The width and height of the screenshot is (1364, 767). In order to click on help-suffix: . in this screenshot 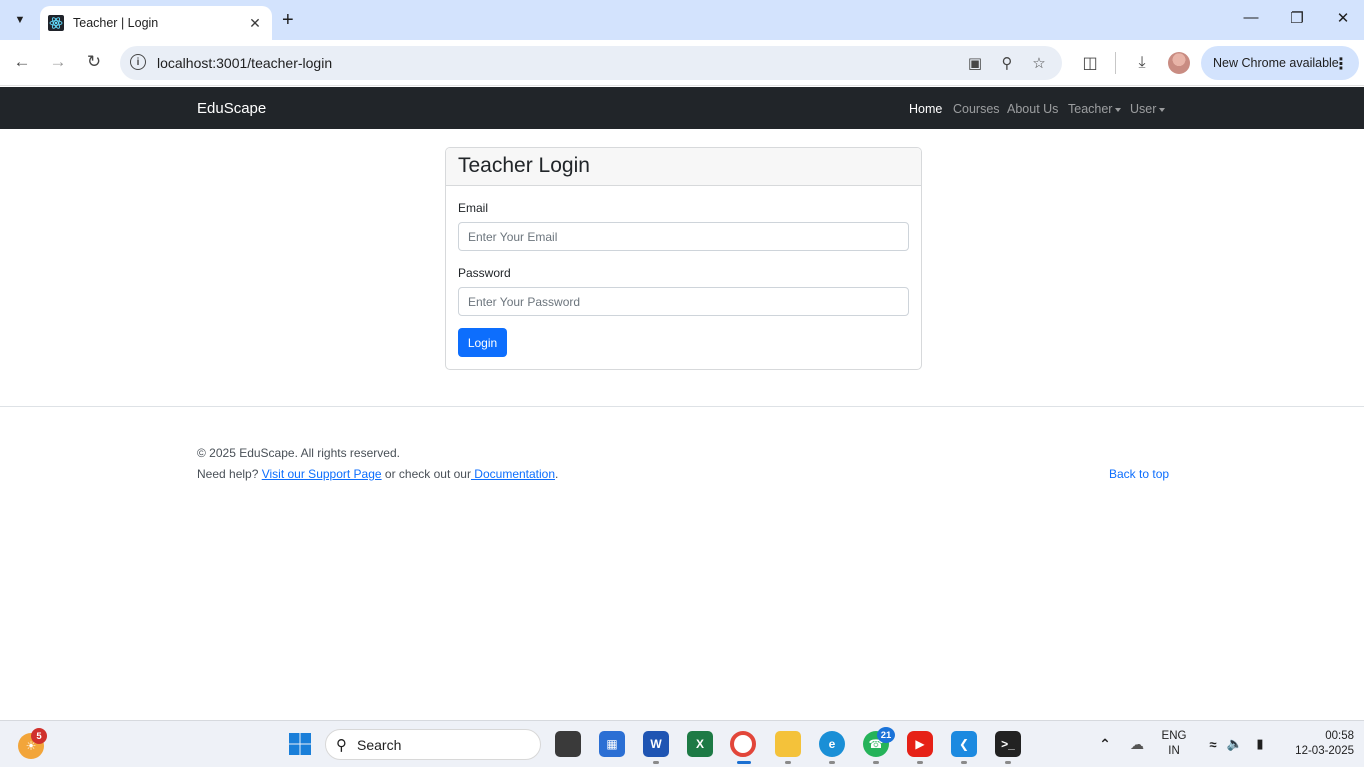, I will do `click(557, 474)`.